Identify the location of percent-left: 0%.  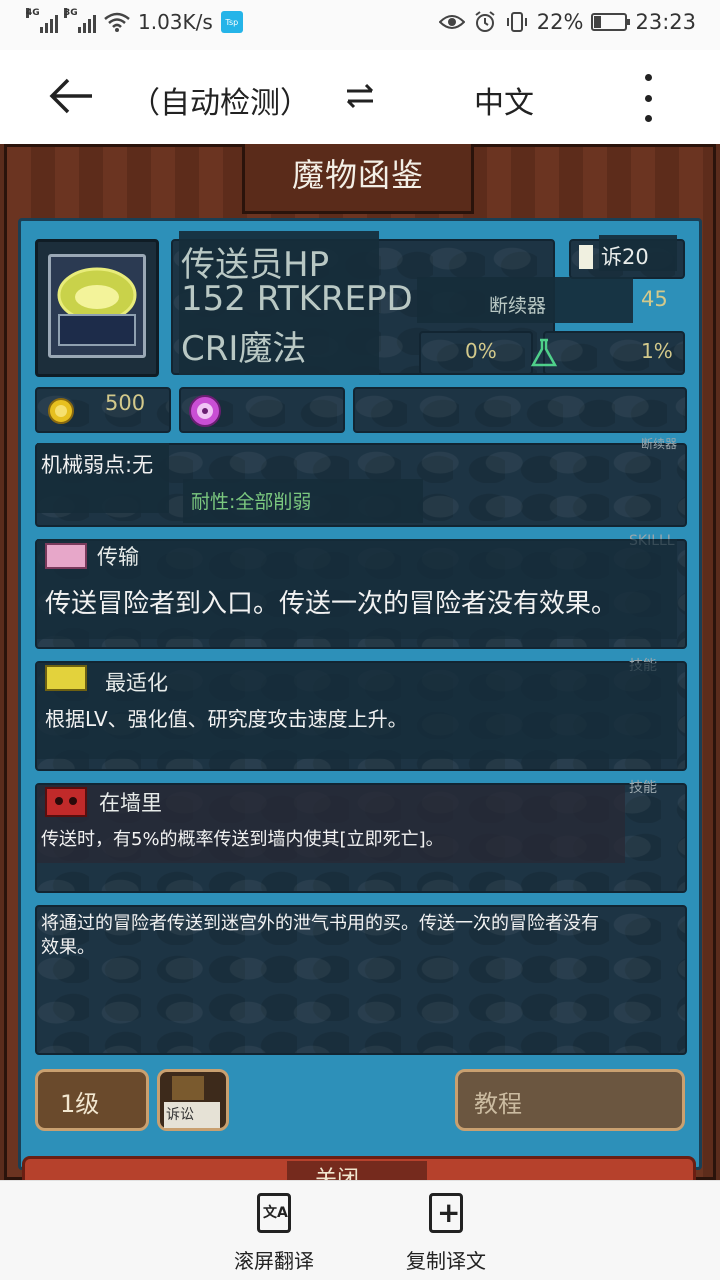
(481, 351).